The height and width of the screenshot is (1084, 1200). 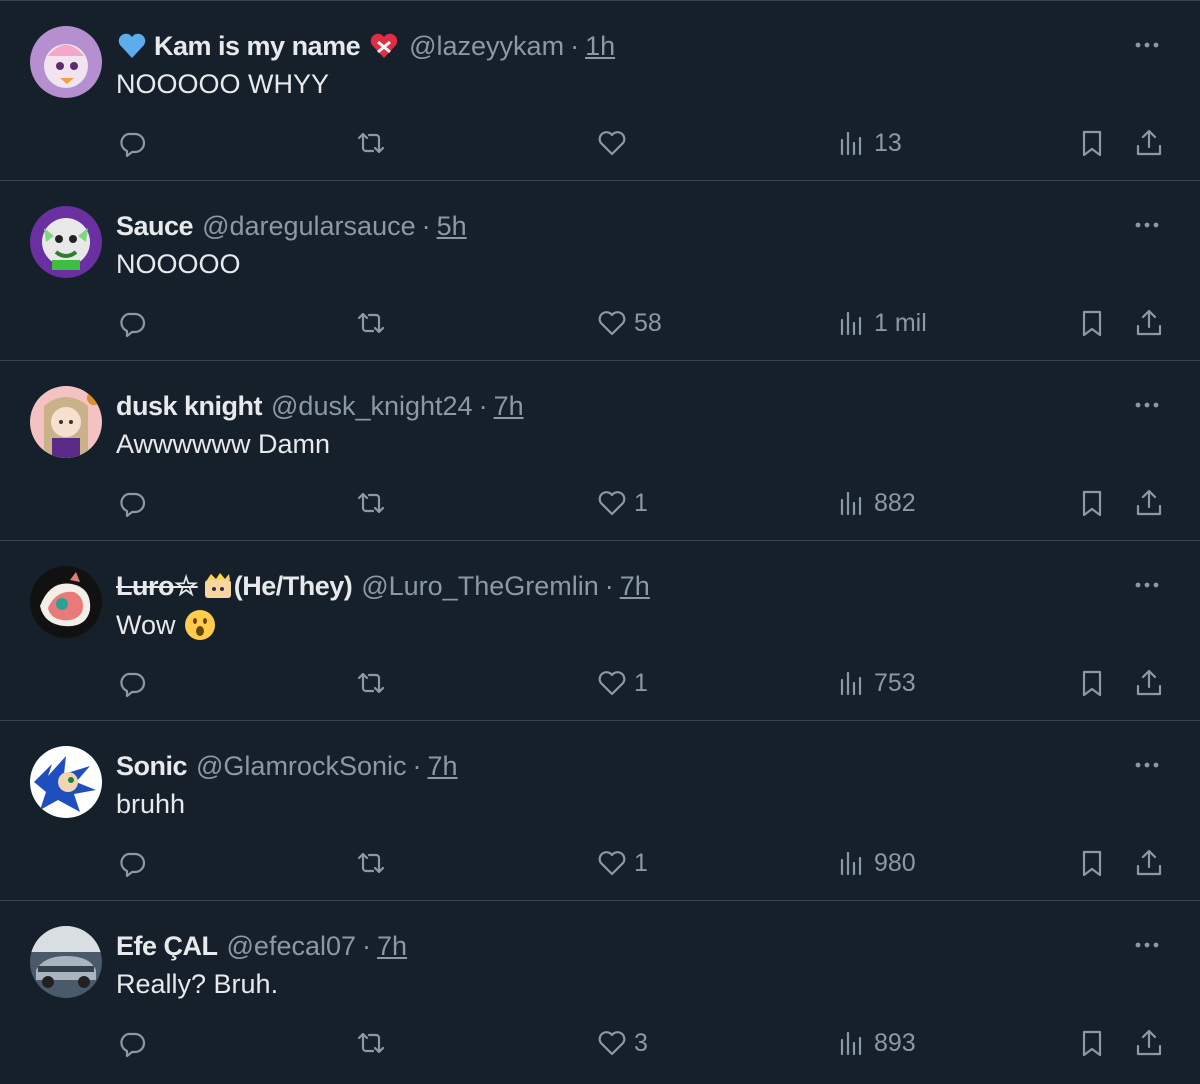 What do you see at coordinates (167, 946) in the screenshot?
I see `display-name: Efe ÇAL` at bounding box center [167, 946].